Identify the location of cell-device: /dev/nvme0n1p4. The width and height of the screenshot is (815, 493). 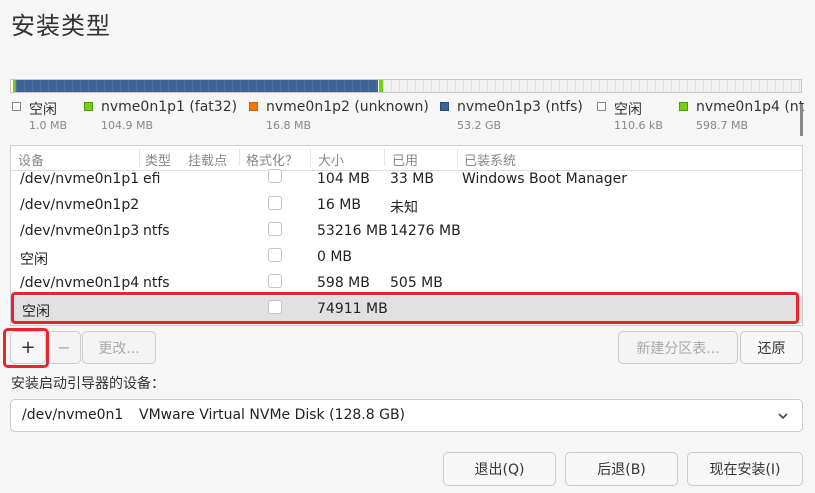
(80, 283).